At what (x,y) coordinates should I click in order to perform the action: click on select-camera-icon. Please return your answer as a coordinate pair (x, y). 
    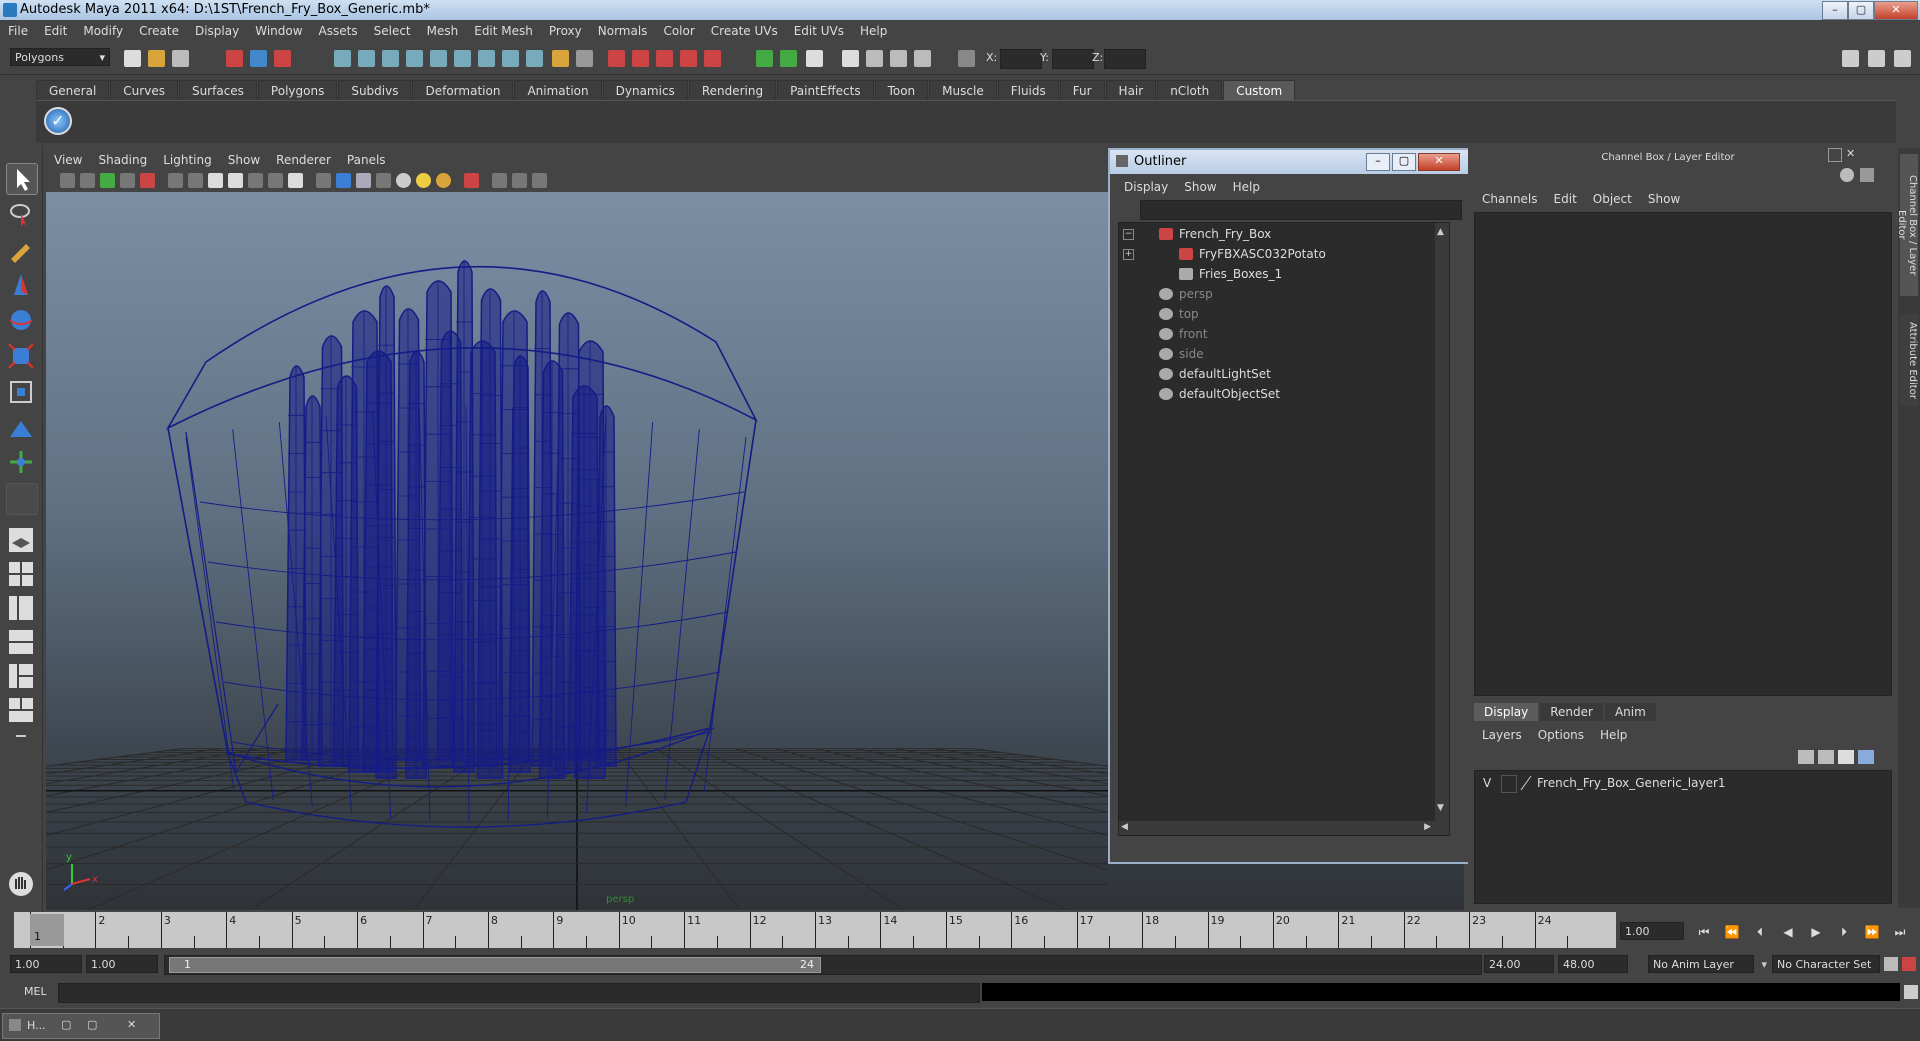
    Looking at the image, I should click on (67, 180).